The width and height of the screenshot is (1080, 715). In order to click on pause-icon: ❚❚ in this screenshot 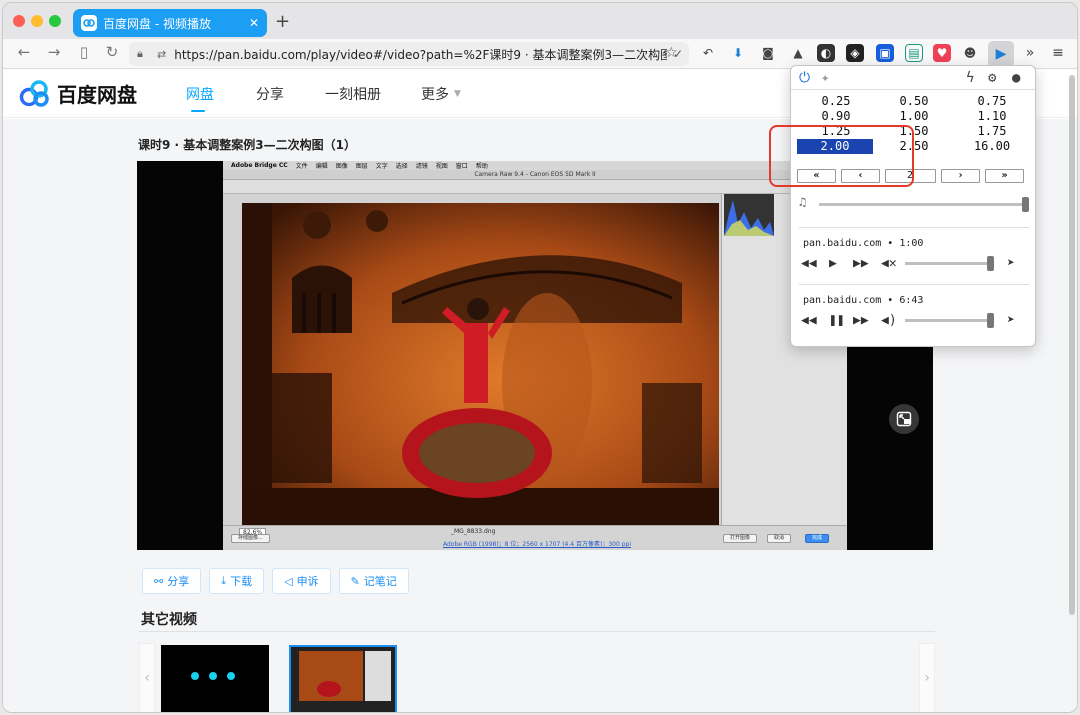, I will do `click(837, 321)`.